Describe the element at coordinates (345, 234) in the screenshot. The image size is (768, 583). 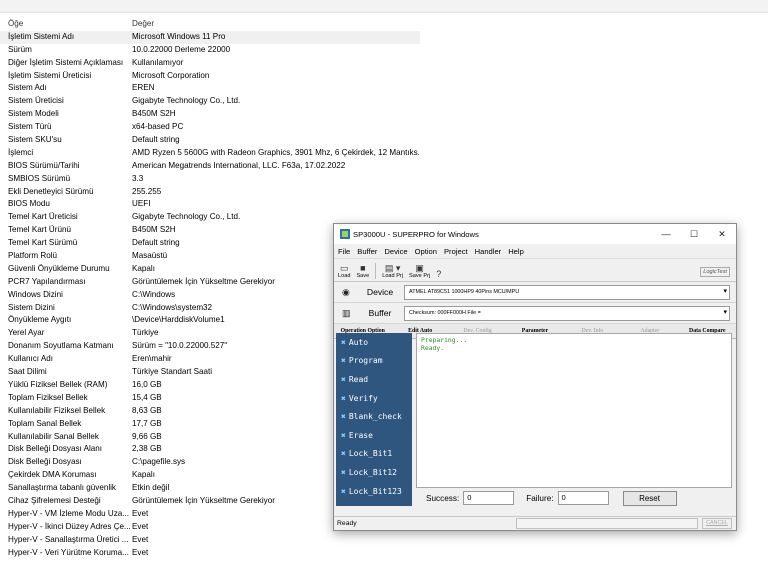
I see `app-icon` at that location.